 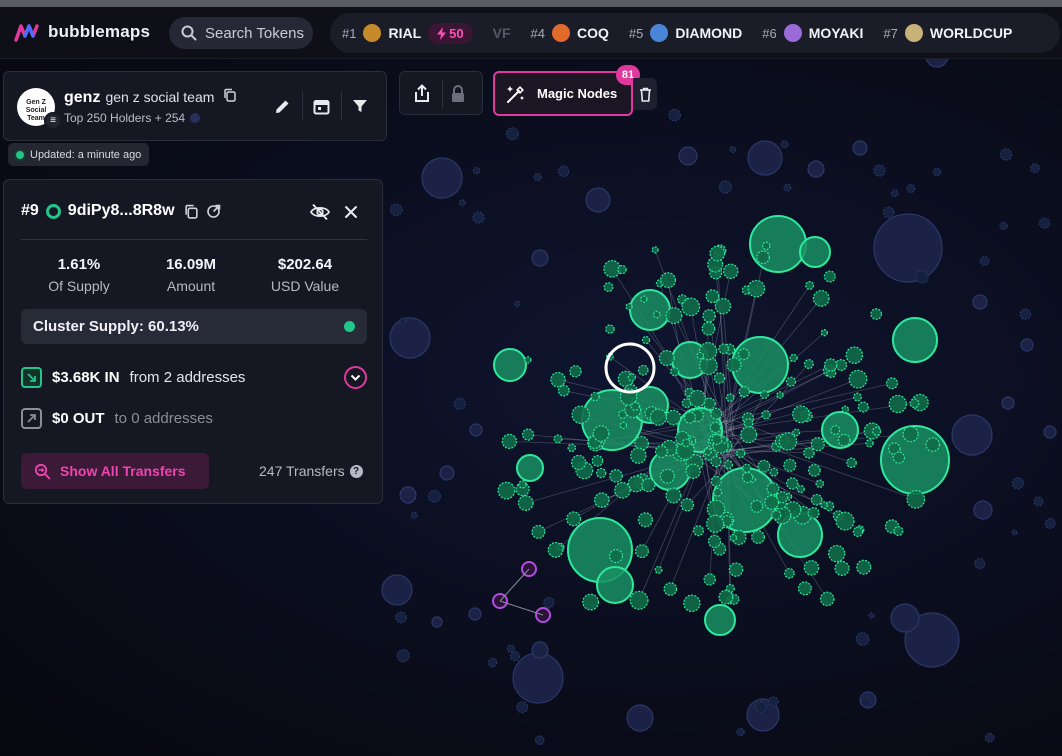 I want to click on trending-item-moyaki: #6 MOYAKI, so click(x=812, y=33).